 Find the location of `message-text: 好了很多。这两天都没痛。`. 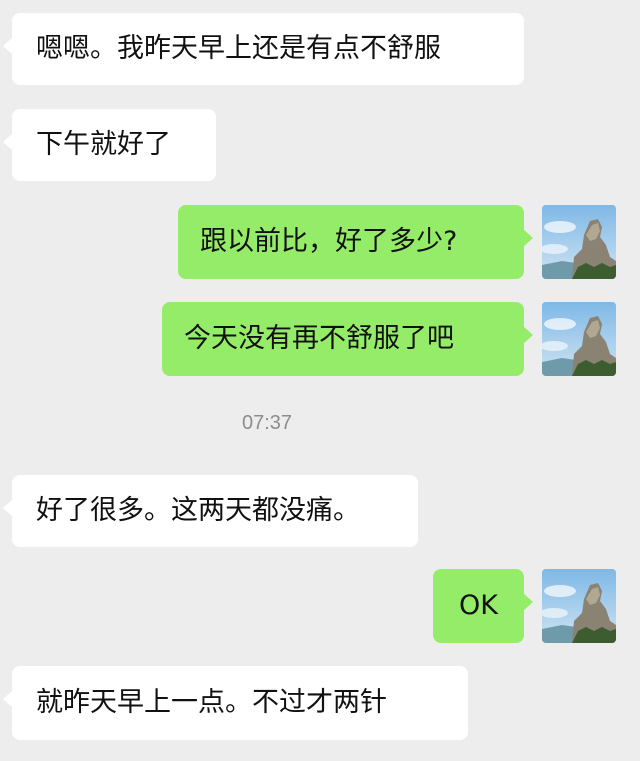

message-text: 好了很多。这两天都没痛。 is located at coordinates (198, 510).